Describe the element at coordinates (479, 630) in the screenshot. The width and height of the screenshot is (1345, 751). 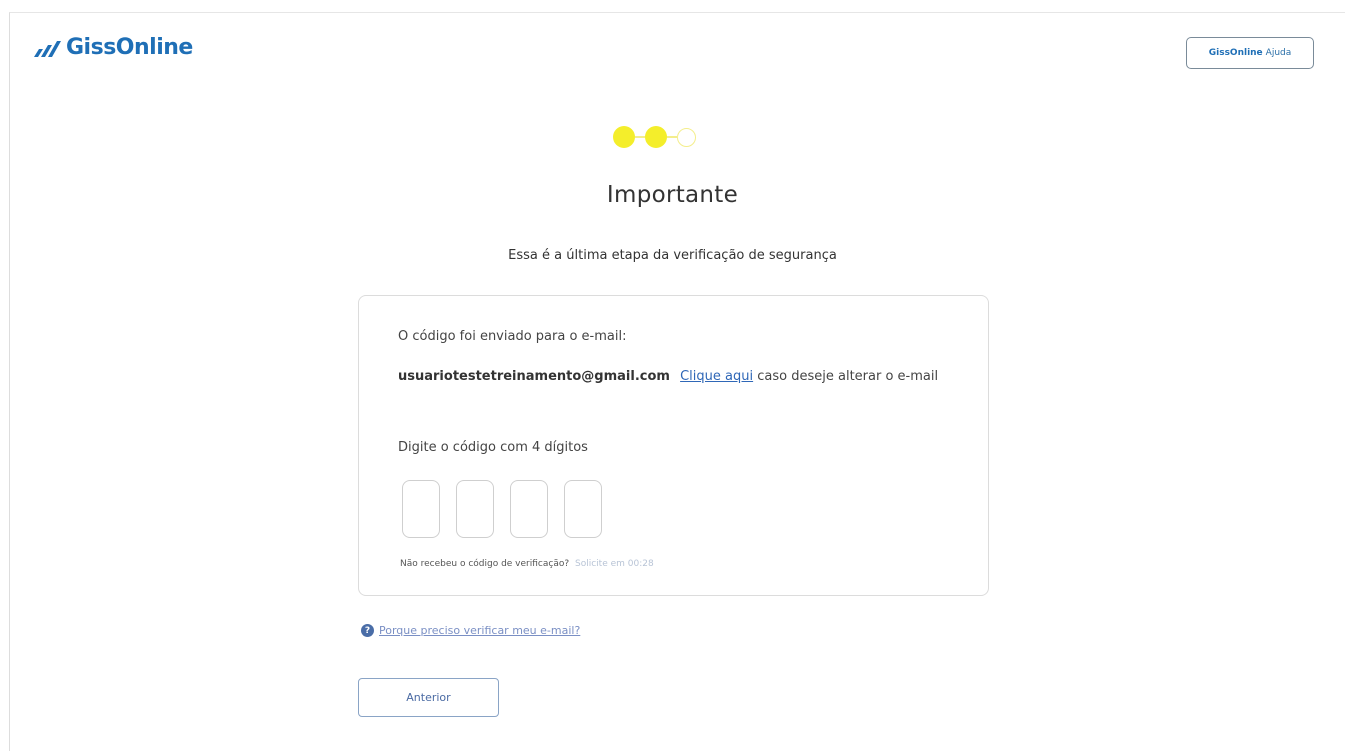
I see `why-verify-link: Porque preciso verificar meu e-mail?` at that location.